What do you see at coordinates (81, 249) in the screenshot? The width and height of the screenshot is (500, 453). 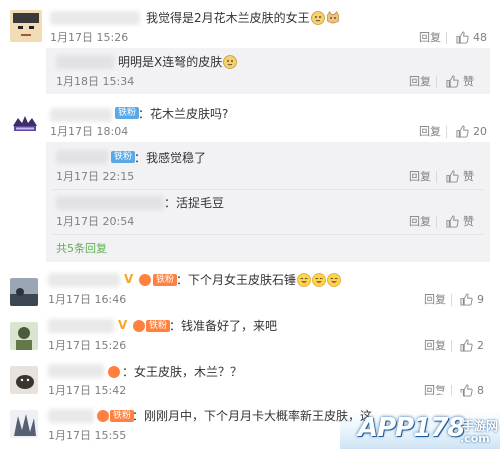 I see `view-all-replies-link: 共5条回复` at bounding box center [81, 249].